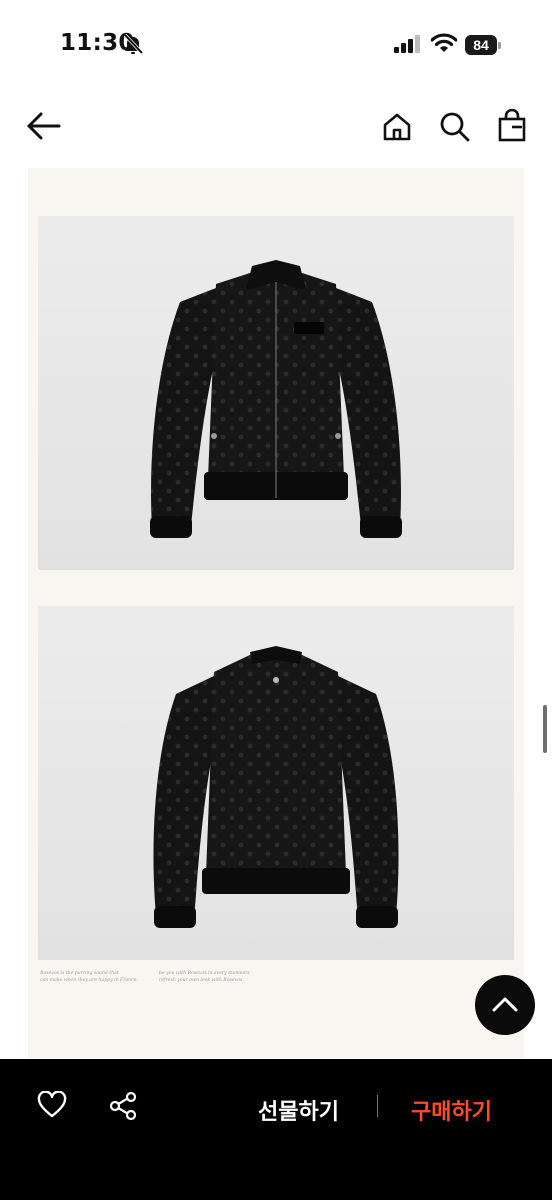  I want to click on scroll-to-top-button, so click(505, 1005).